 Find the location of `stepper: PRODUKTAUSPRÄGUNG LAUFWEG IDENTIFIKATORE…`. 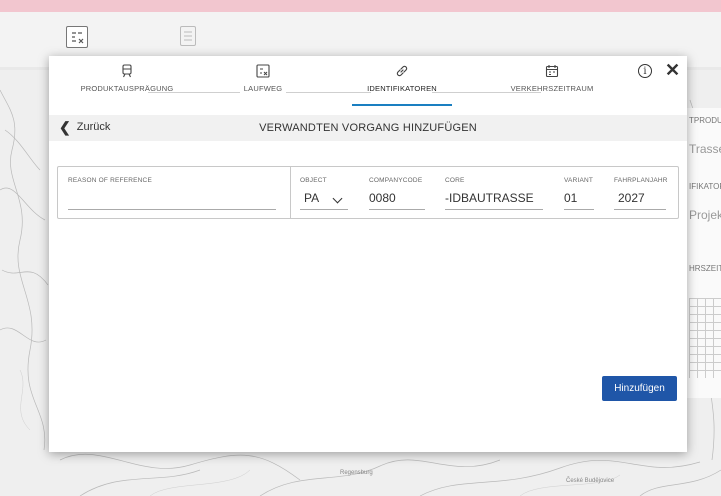

stepper: PRODUKTAUSPRÄGUNG LAUFWEG IDENTIFIKATORE… is located at coordinates (368, 81).